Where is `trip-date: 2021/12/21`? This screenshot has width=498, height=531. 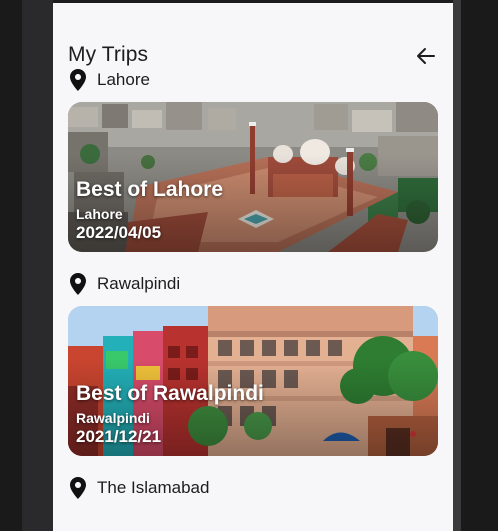
trip-date: 2021/12/21 is located at coordinates (119, 436).